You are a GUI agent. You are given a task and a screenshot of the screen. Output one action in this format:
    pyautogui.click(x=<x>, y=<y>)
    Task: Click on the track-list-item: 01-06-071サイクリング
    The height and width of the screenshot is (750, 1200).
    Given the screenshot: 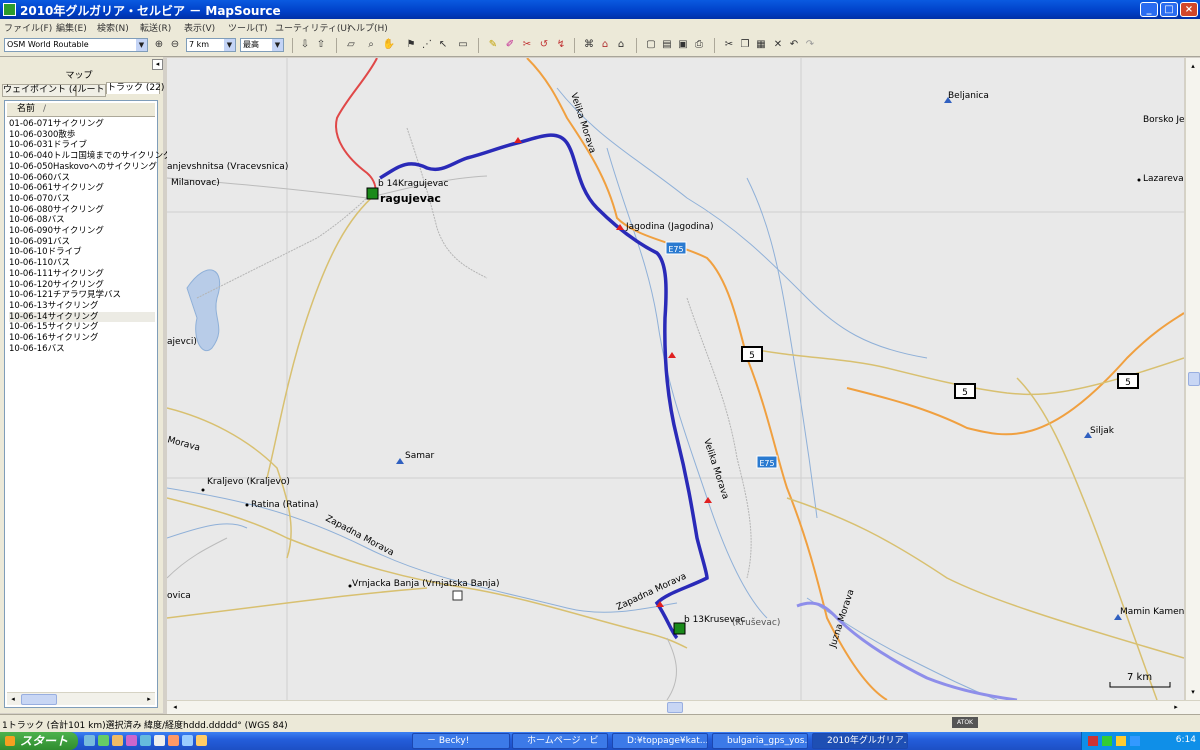 What is the action you would take?
    pyautogui.click(x=82, y=124)
    